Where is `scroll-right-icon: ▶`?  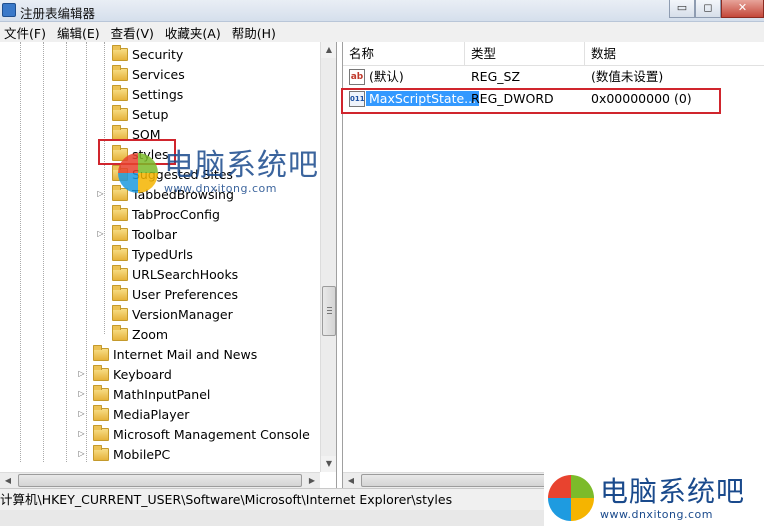 scroll-right-icon: ▶ is located at coordinates (312, 480).